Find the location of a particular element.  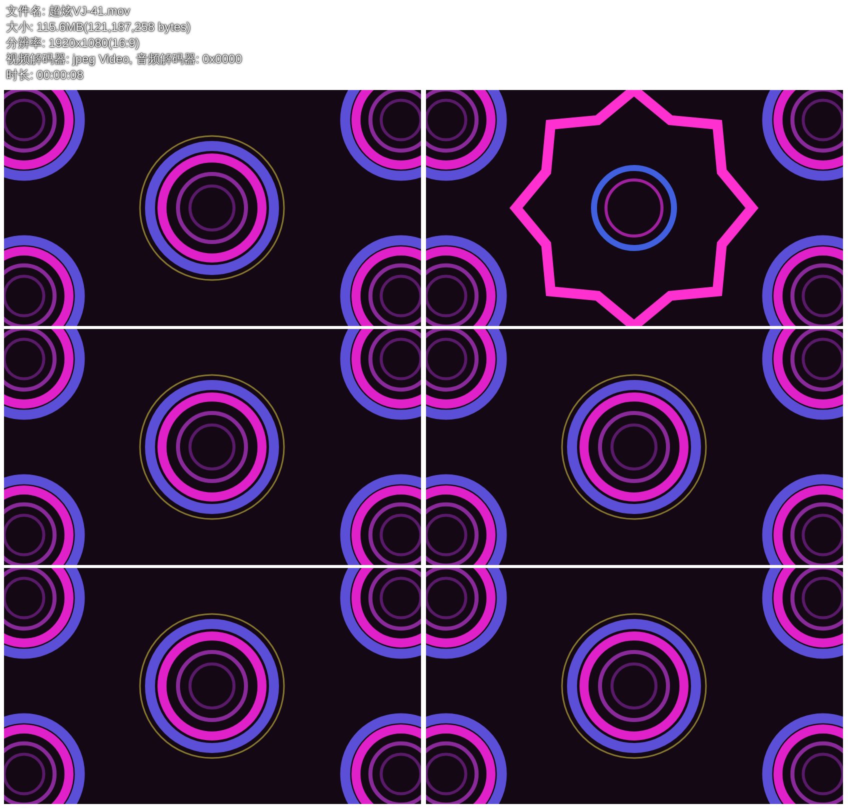

file-info-text: 文件名: 超炫VJ-41.mov is located at coordinates (68, 11).